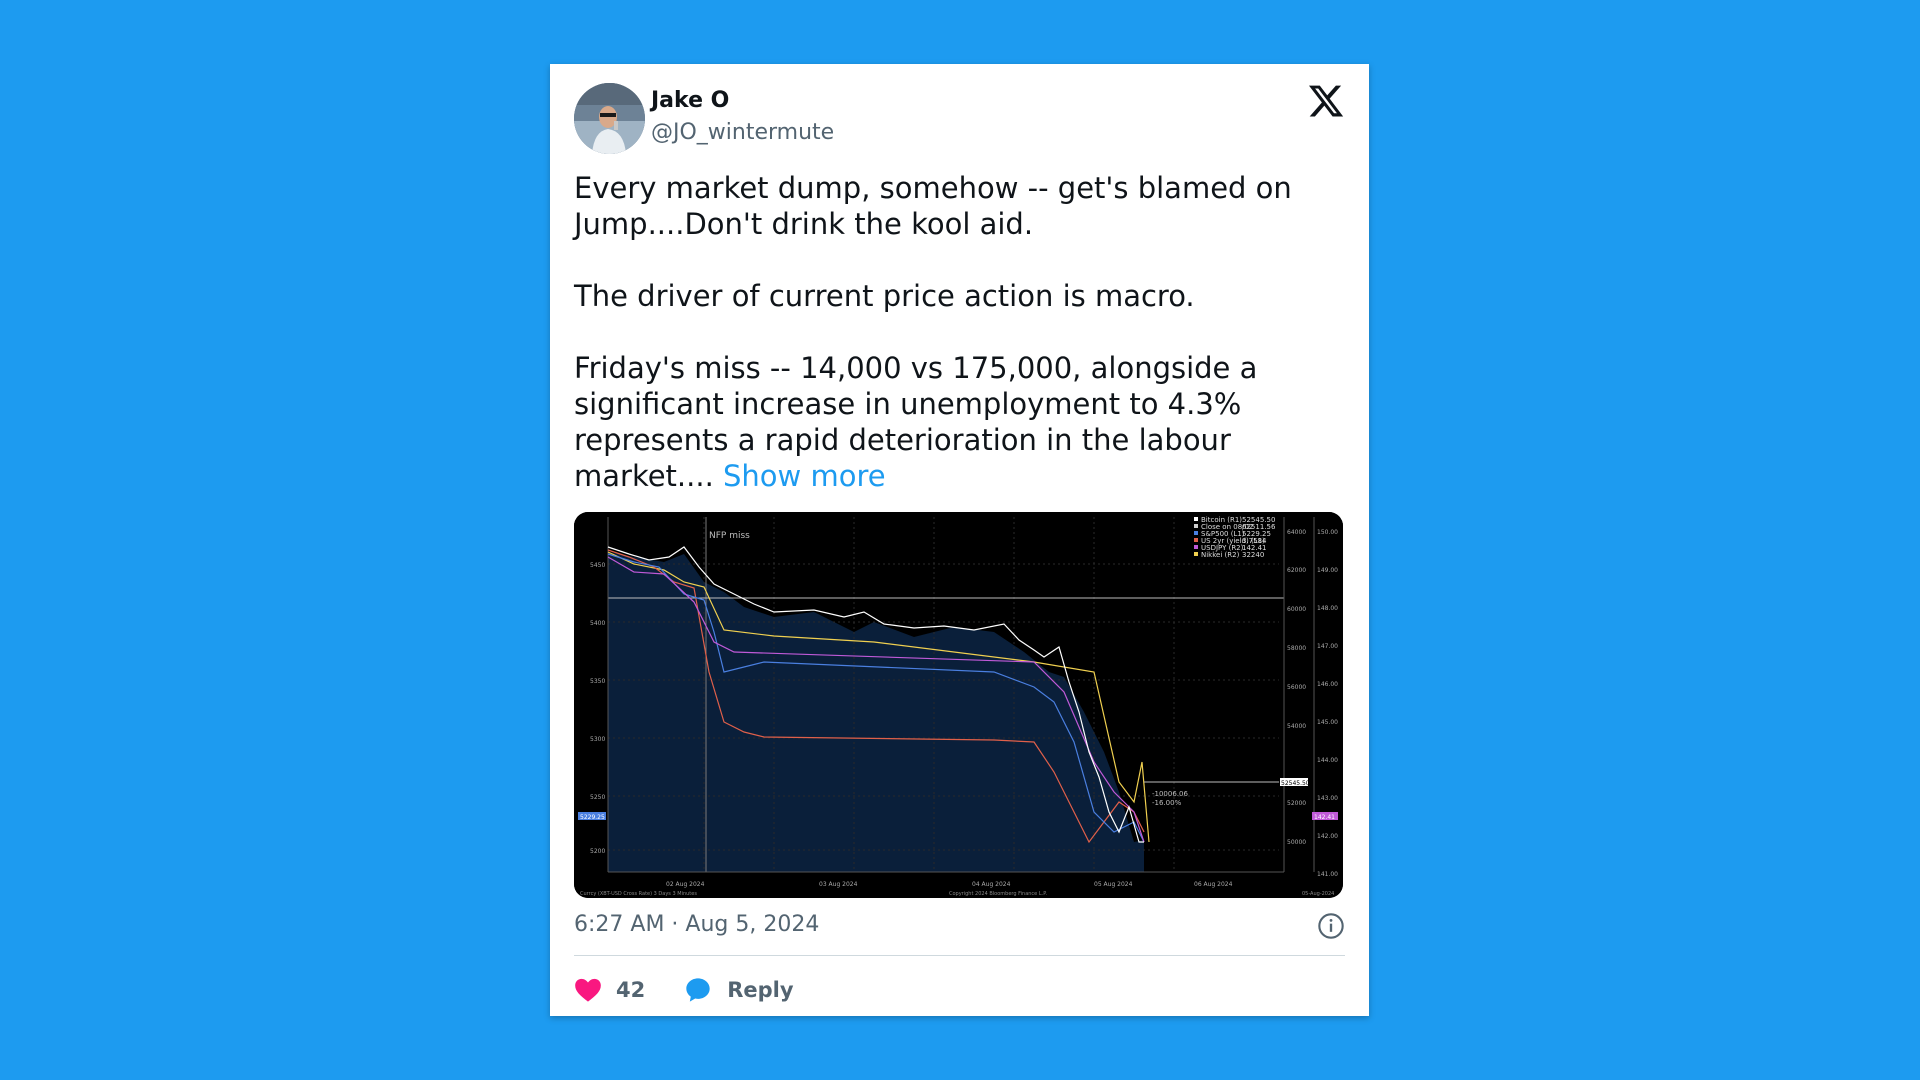 The width and height of the screenshot is (1920, 1080). Describe the element at coordinates (1296, 532) in the screenshot. I see `right-tick: 64000` at that location.